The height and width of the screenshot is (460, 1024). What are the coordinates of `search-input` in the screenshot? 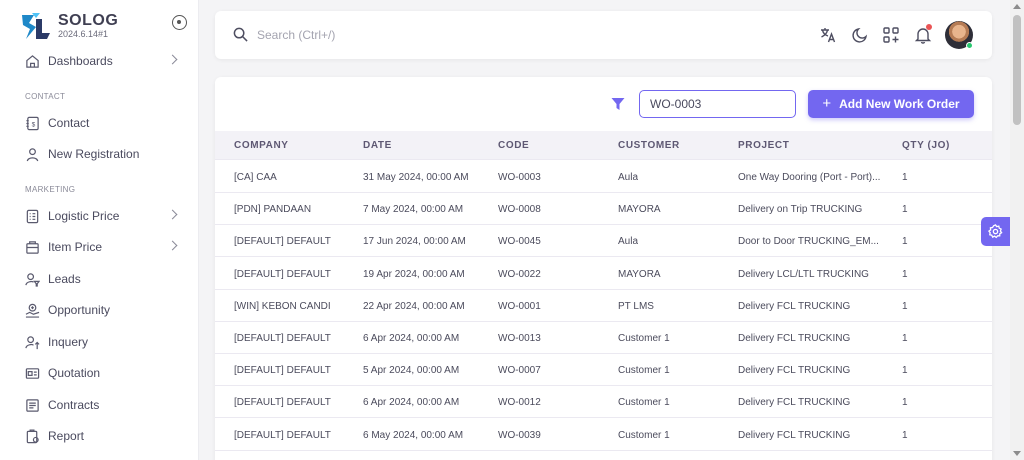 It's located at (407, 35).